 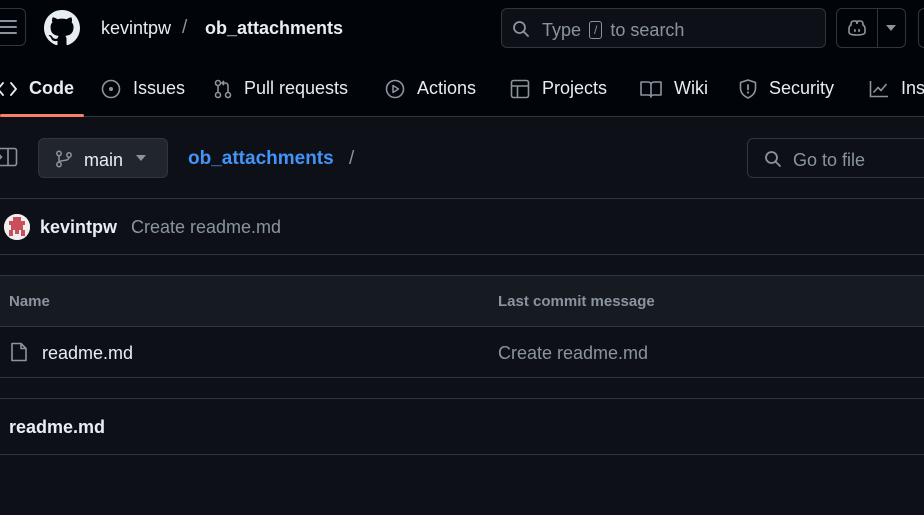 What do you see at coordinates (17, 227) in the screenshot?
I see `avatar` at bounding box center [17, 227].